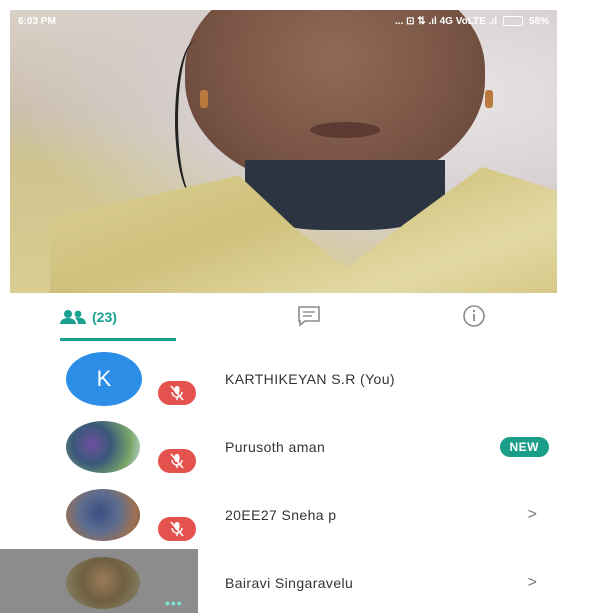 The width and height of the screenshot is (592, 613). Describe the element at coordinates (524, 447) in the screenshot. I see `new-badge: NEW` at that location.